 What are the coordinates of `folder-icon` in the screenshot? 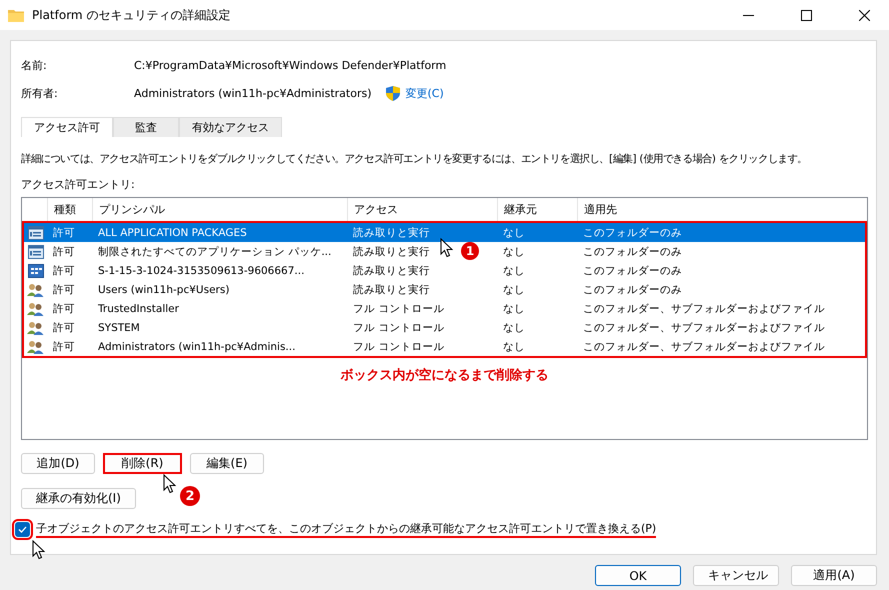 It's located at (16, 15).